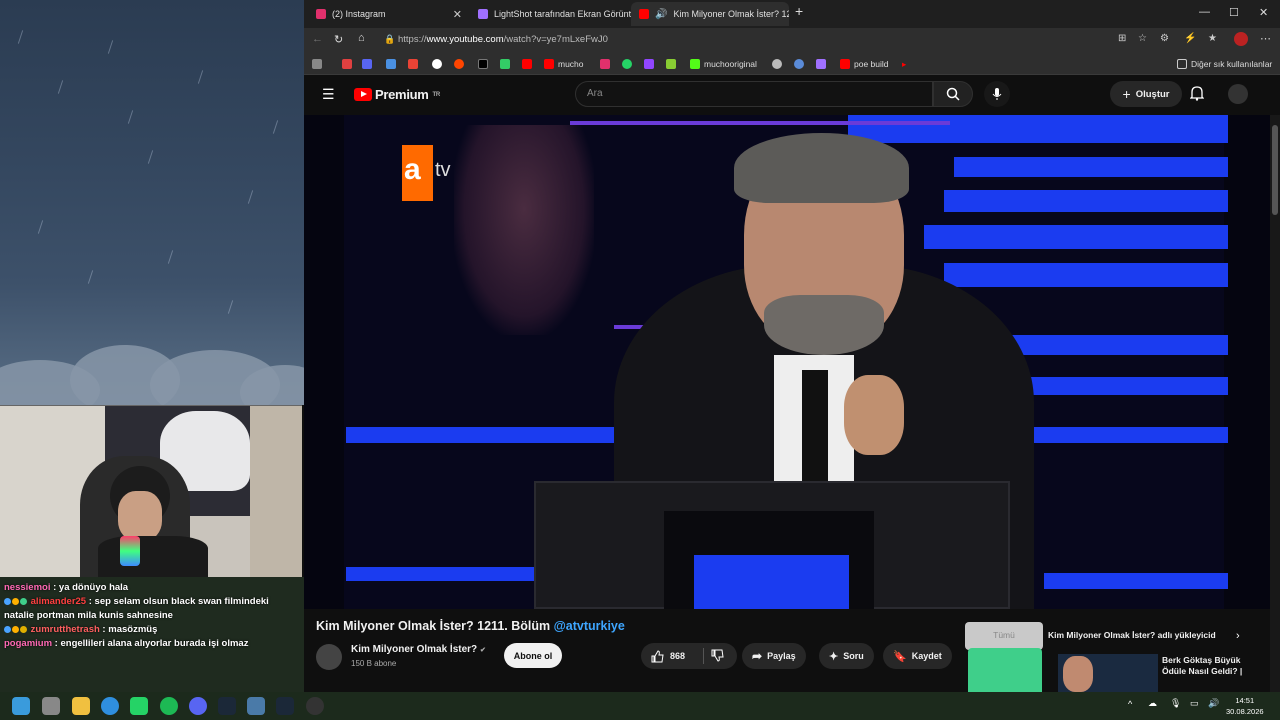  I want to click on filter-chip-all: Tümü, so click(1004, 635).